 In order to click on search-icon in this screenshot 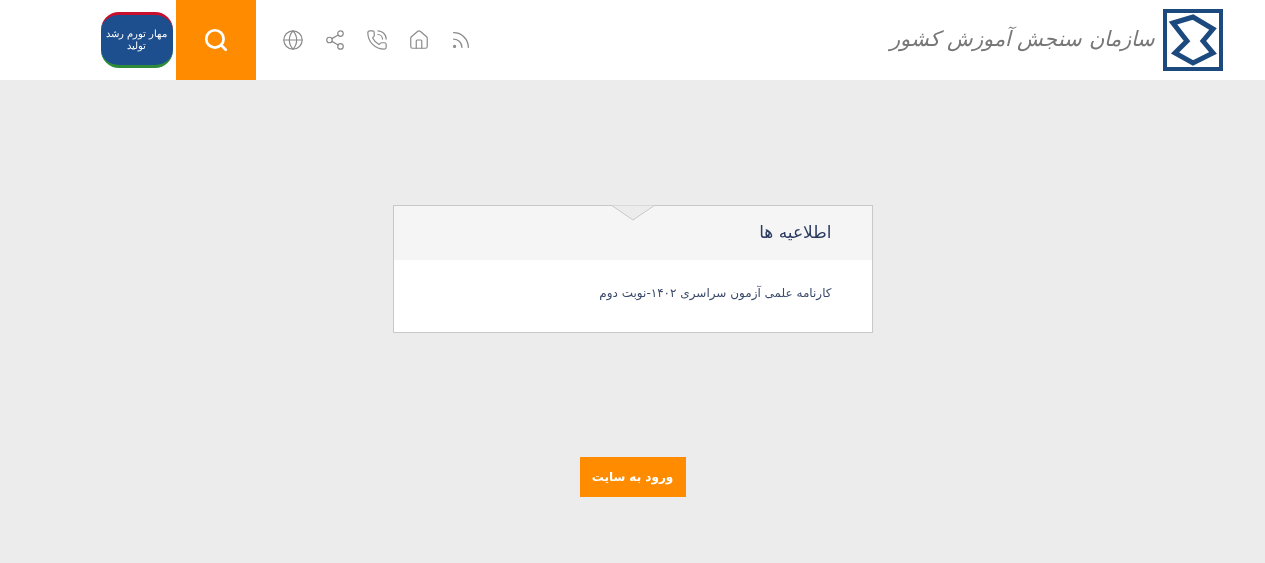, I will do `click(216, 40)`.